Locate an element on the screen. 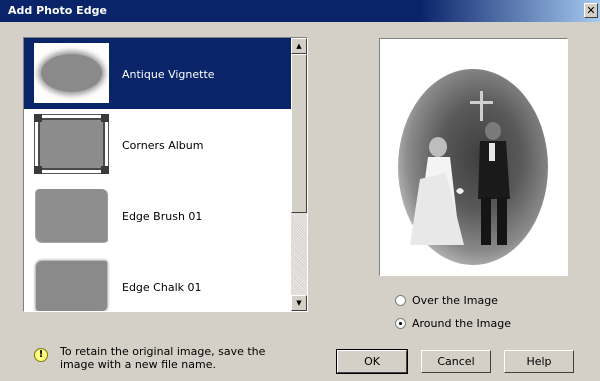  around-image-option: Around the Image is located at coordinates (453, 323).